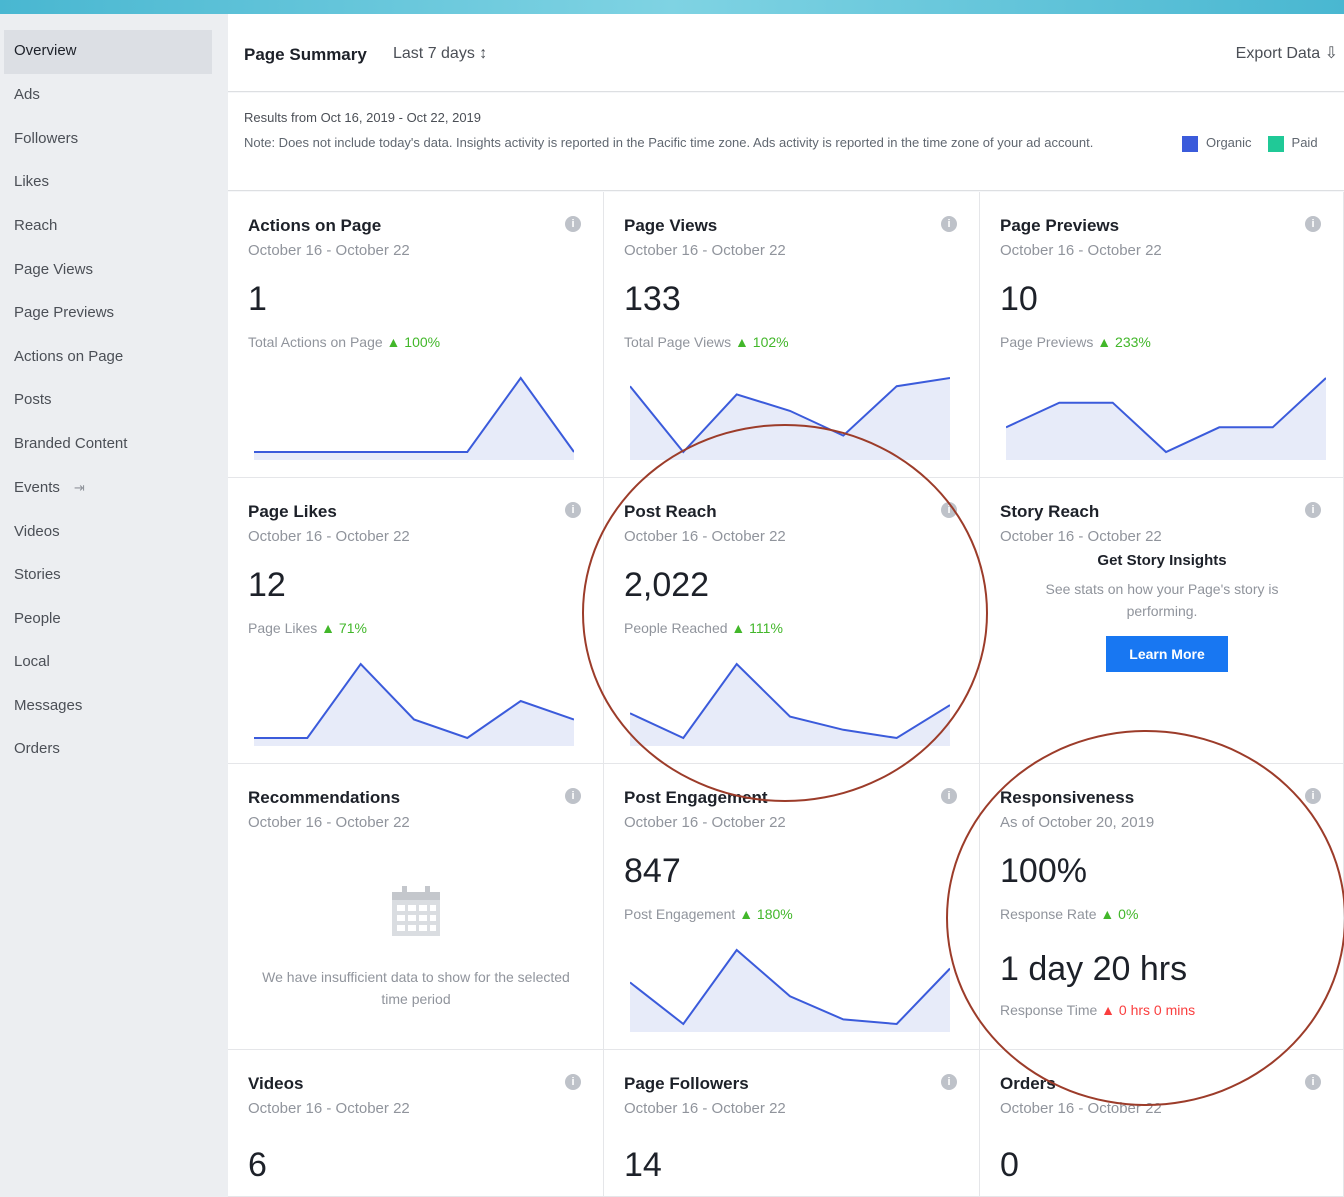 This screenshot has width=1344, height=1197. Describe the element at coordinates (45, 50) in the screenshot. I see `sidebar-item-overview: Overview` at that location.